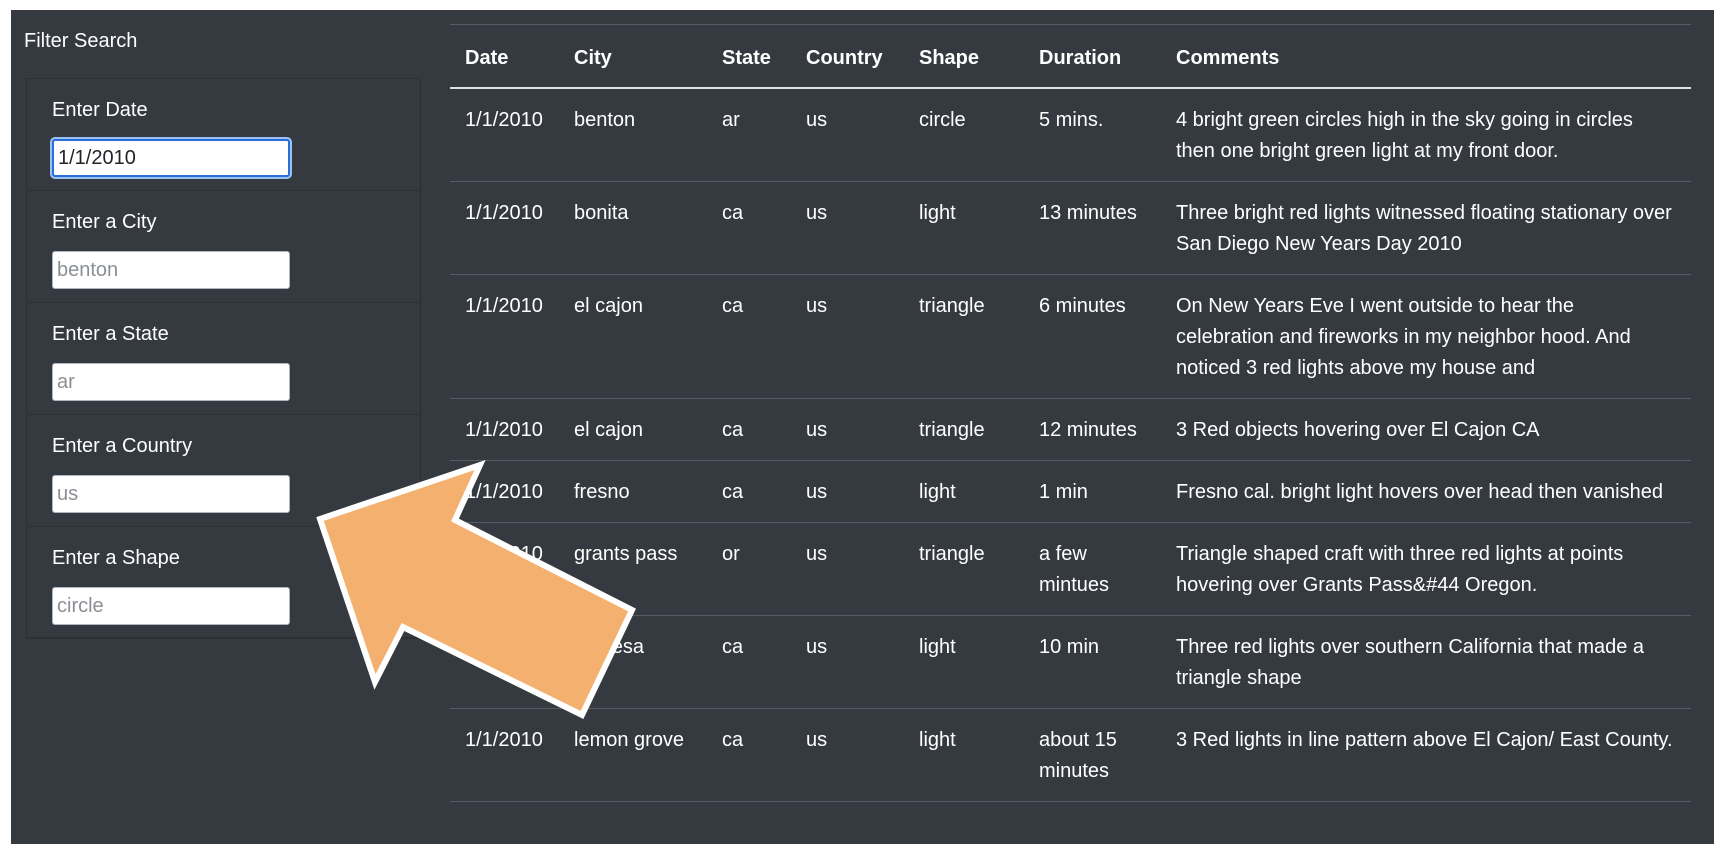  I want to click on column-header-shape: Shape, so click(964, 56).